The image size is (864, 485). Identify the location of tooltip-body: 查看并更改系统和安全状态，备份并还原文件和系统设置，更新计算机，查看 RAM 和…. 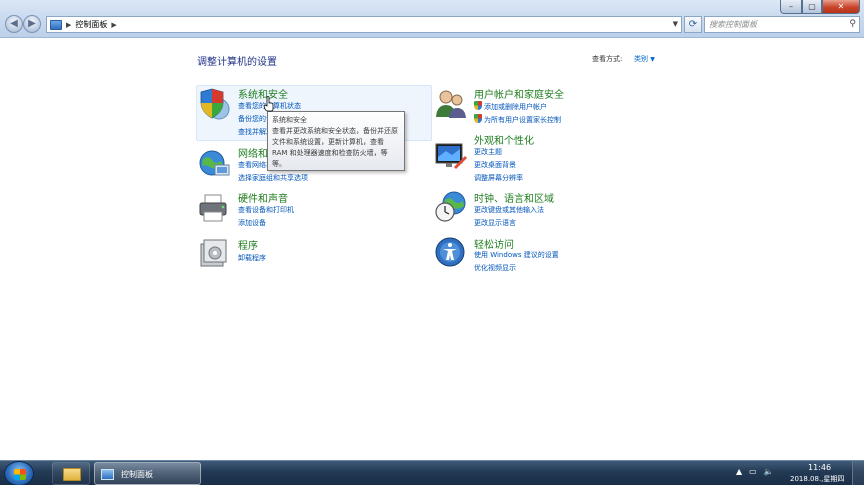
(335, 147).